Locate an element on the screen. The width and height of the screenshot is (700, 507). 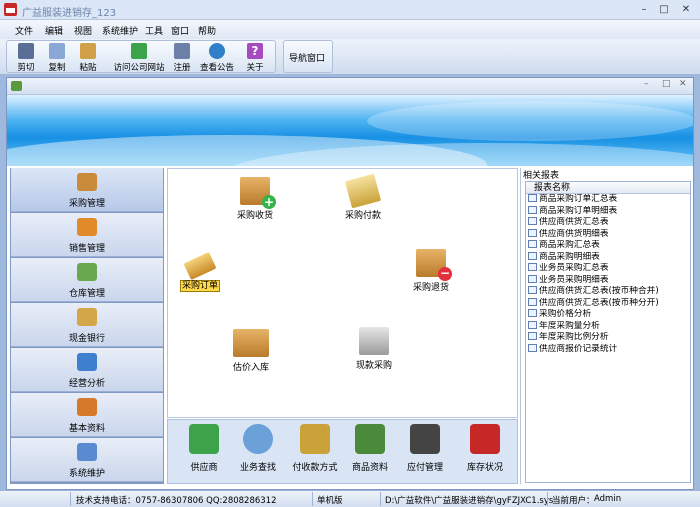
menu-window: 窗口 is located at coordinates (180, 30).